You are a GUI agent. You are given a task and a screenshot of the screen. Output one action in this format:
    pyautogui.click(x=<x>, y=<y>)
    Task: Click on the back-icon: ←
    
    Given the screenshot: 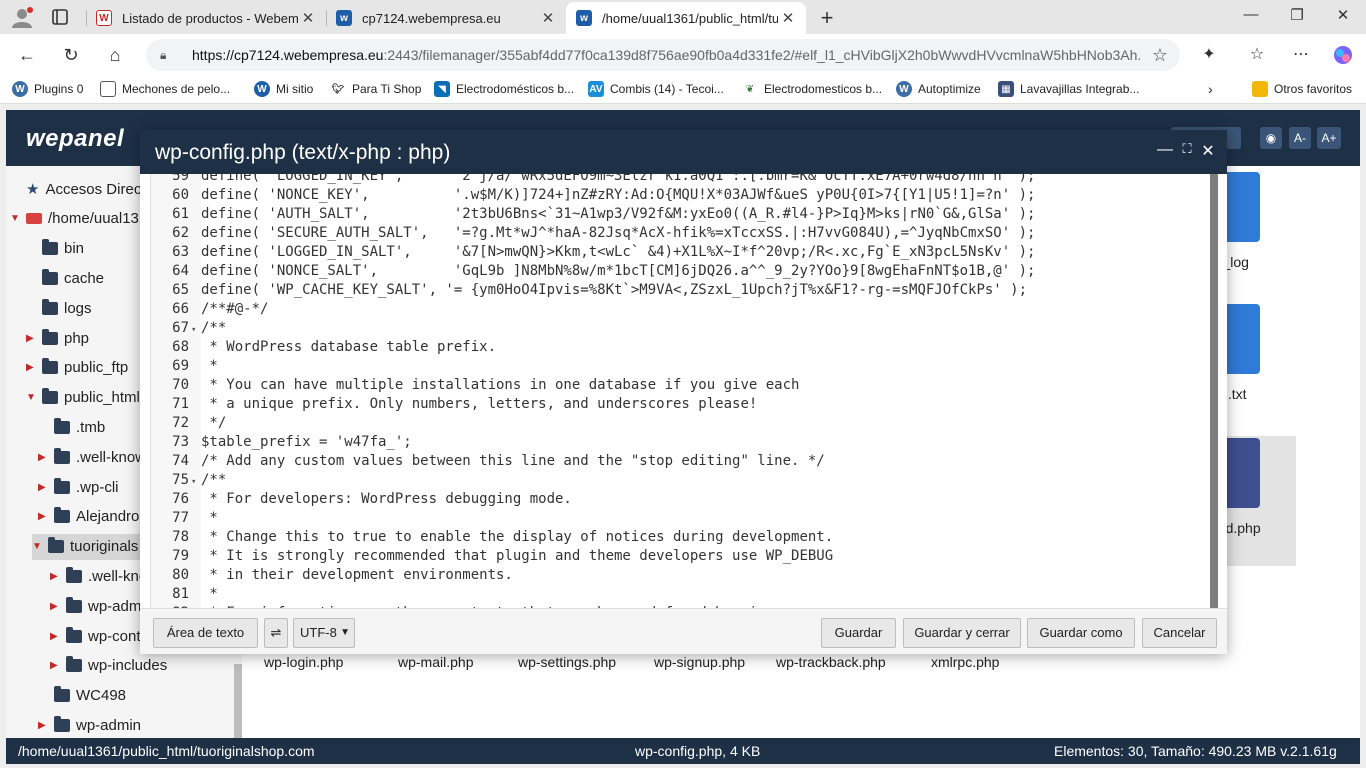 What is the action you would take?
    pyautogui.click(x=27, y=55)
    